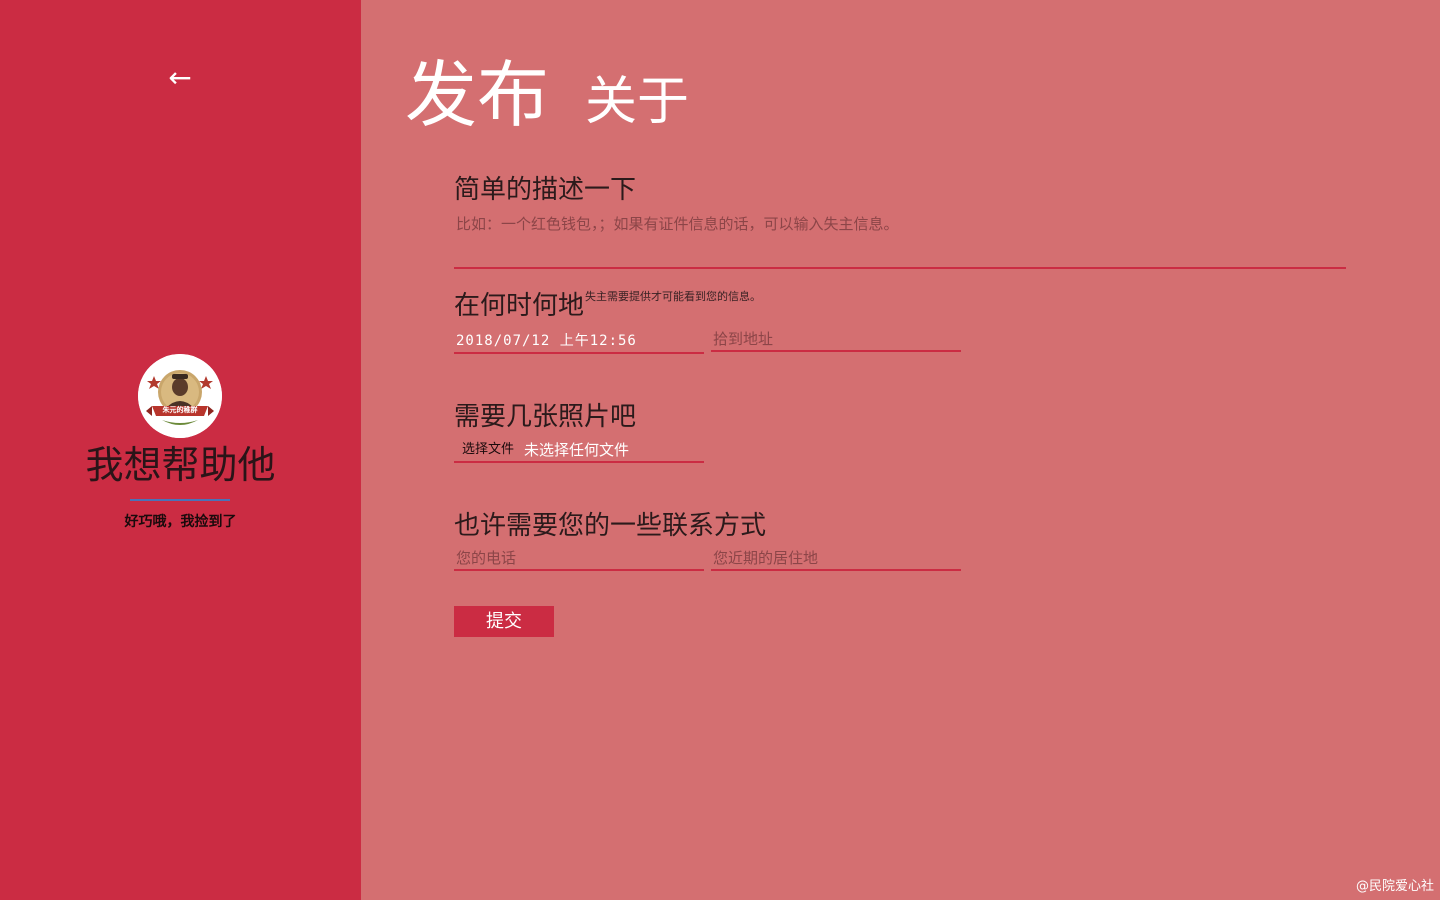 The image size is (1440, 900). What do you see at coordinates (607, 306) in the screenshot?
I see `when-where-heading: 在何时何地失主需要提供才可能看到您的信息。` at bounding box center [607, 306].